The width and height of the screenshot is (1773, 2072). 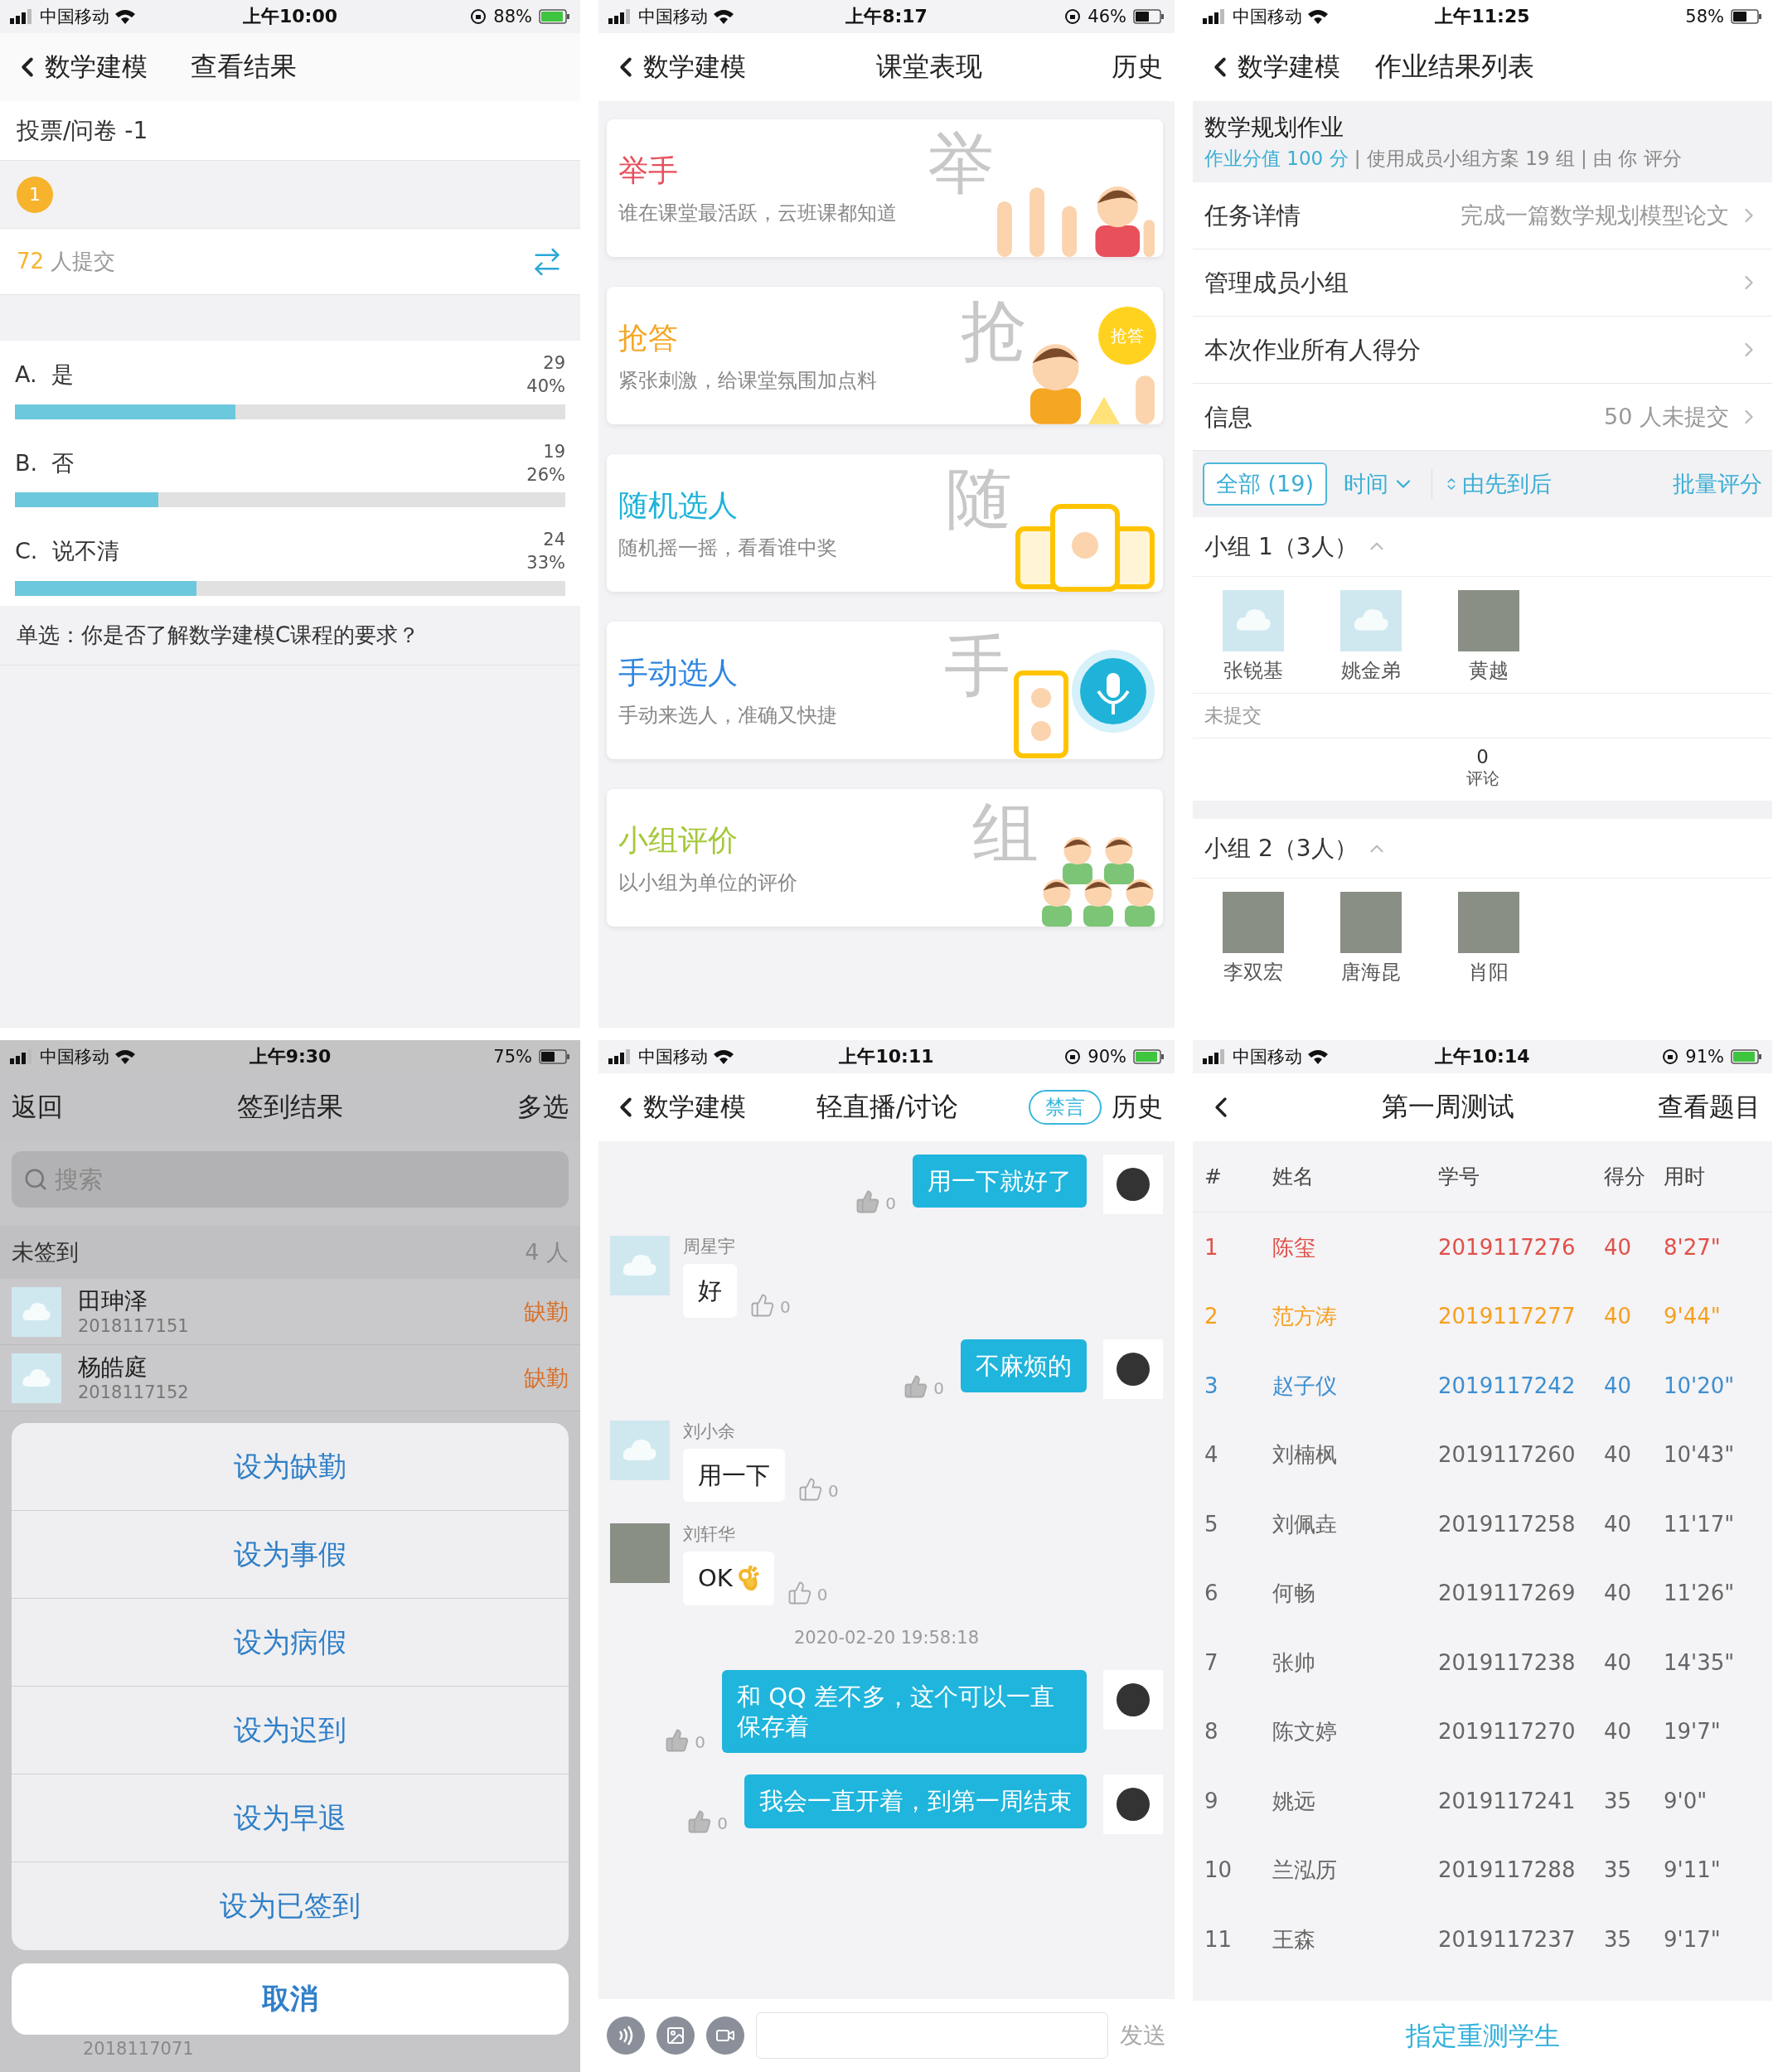 What do you see at coordinates (546, 1377) in the screenshot?
I see `attendance-status: 缺勤` at bounding box center [546, 1377].